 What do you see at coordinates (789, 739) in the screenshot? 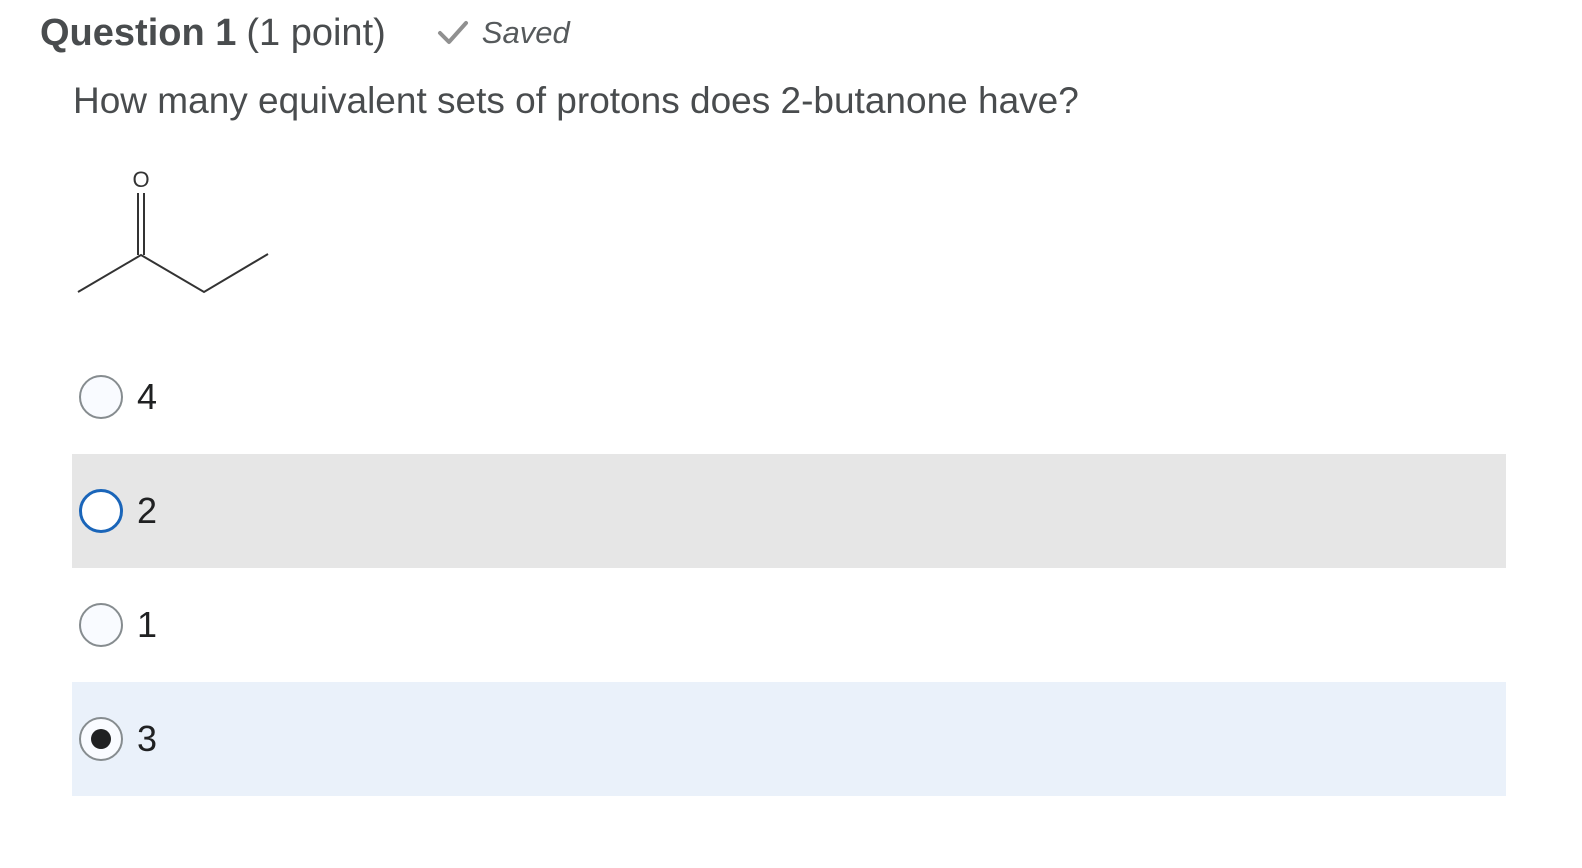
I see `answer-option-4: 3` at bounding box center [789, 739].